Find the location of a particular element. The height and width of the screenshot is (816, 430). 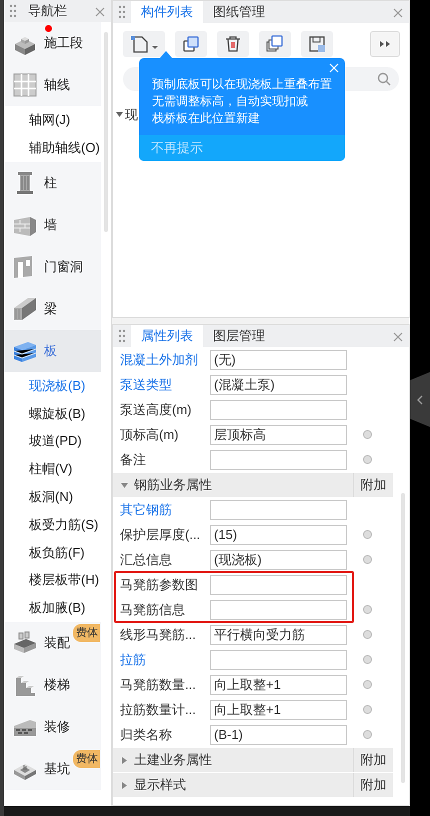

new-icon is located at coordinates (144, 44).